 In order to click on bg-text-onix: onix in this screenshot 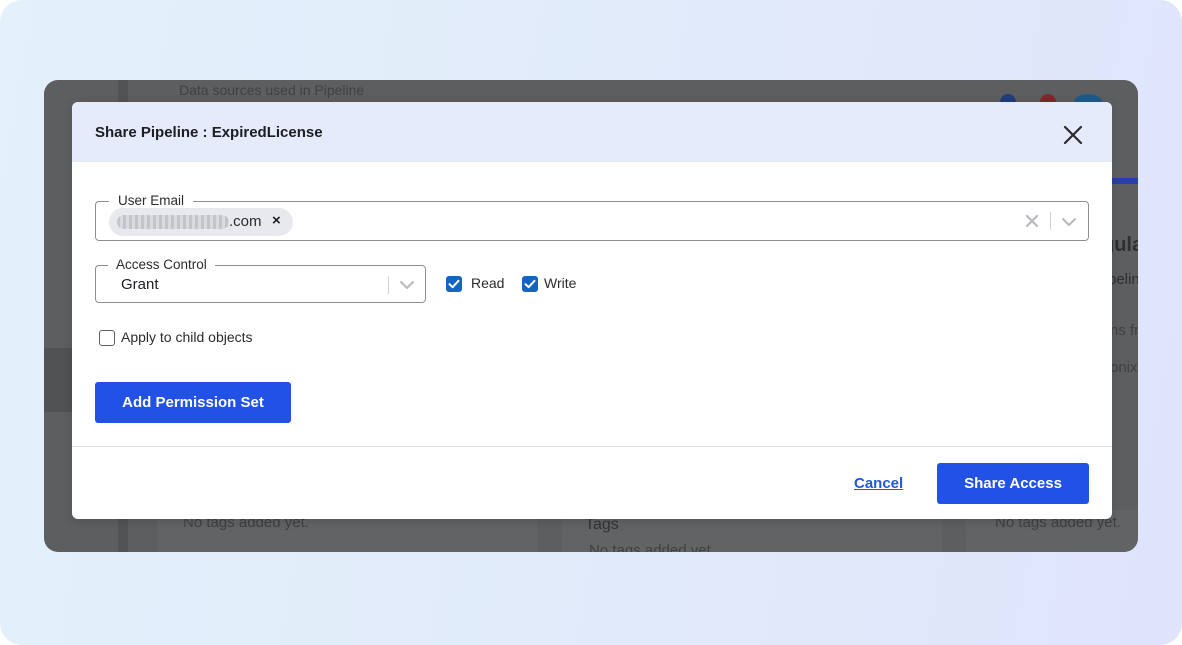, I will do `click(1124, 367)`.